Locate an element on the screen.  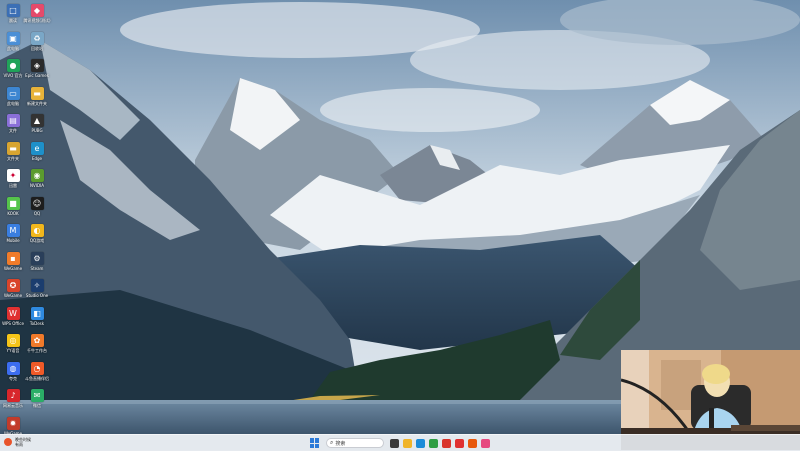
desktop-icon: ⚙ Steam is located at coordinates (37, 261).